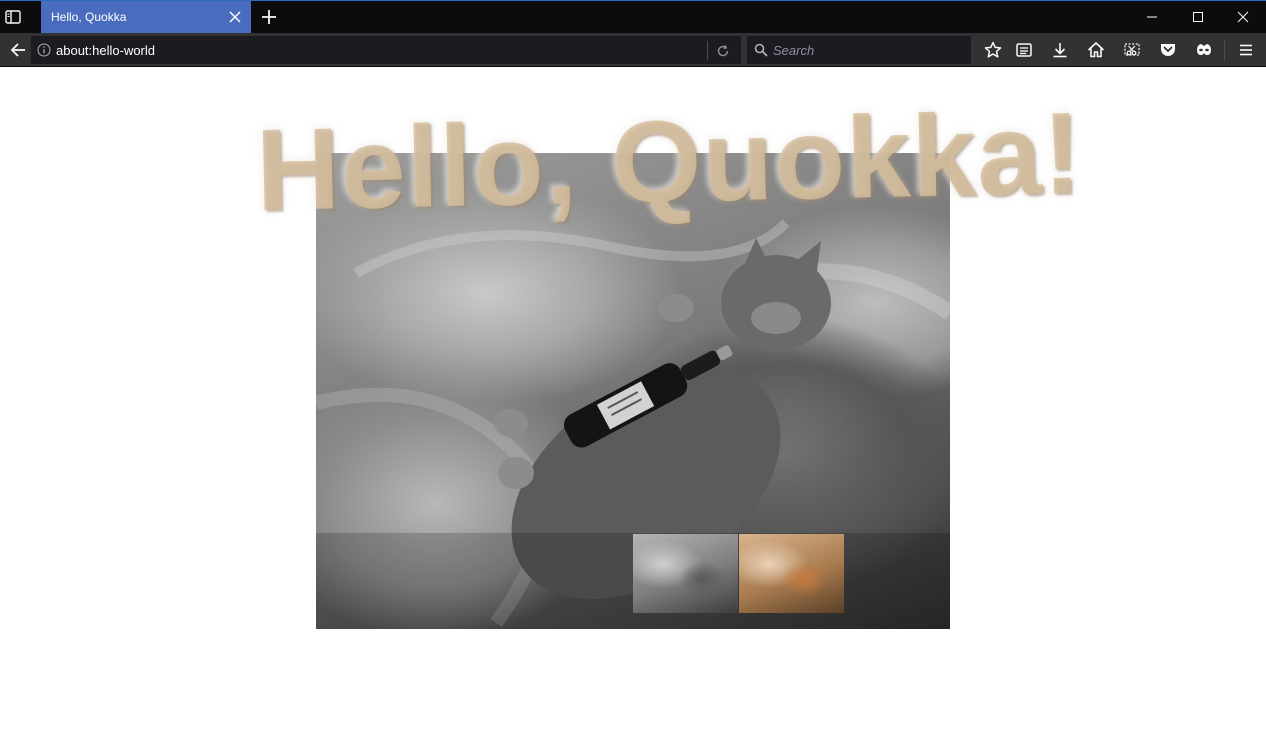 This screenshot has width=1266, height=748. Describe the element at coordinates (386, 50) in the screenshot. I see `url-bar: about:hello-world` at that location.